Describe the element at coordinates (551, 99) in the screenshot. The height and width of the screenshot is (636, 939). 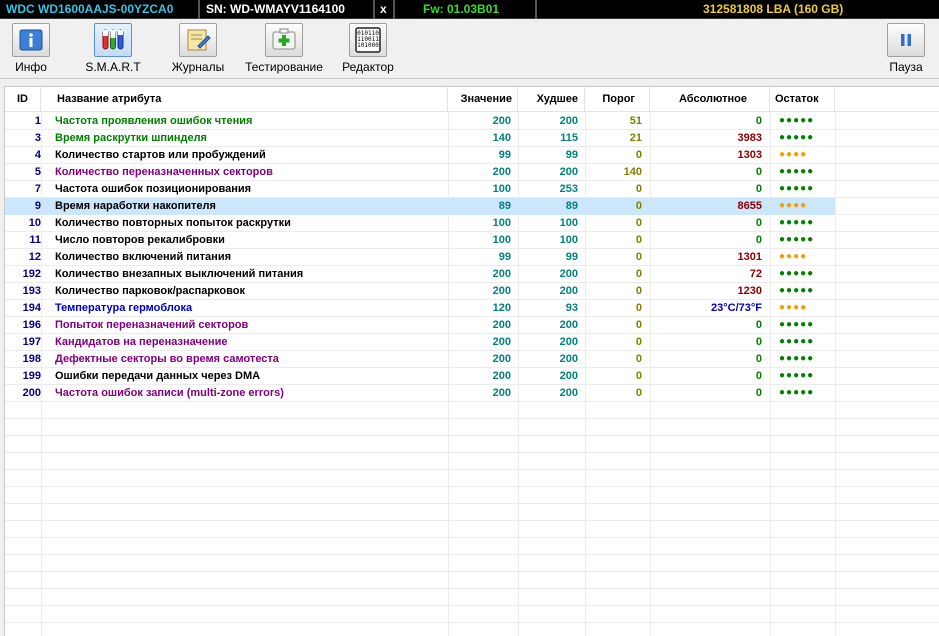
I see `header-worst: Худшее` at that location.